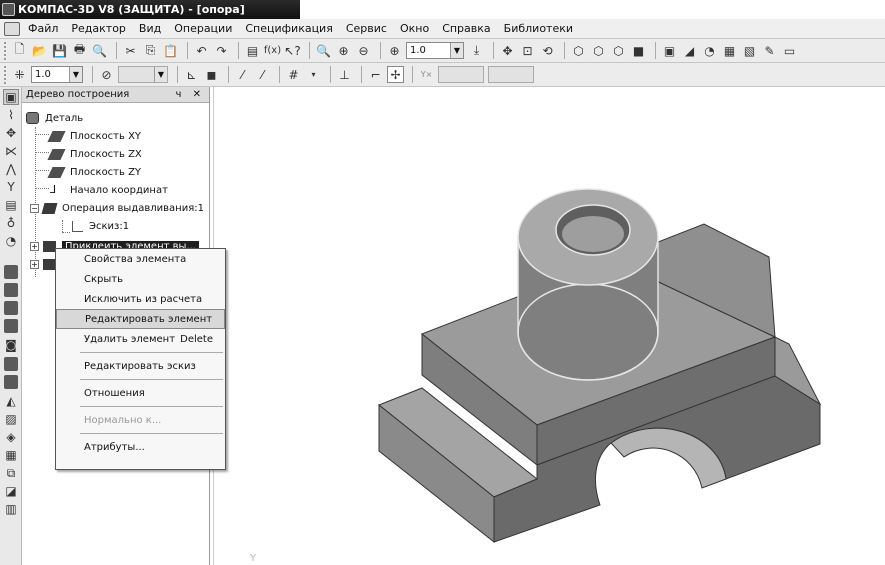 The width and height of the screenshot is (885, 565). Describe the element at coordinates (190, 94) in the screenshot. I see `panel-controls: ч ✕` at that location.